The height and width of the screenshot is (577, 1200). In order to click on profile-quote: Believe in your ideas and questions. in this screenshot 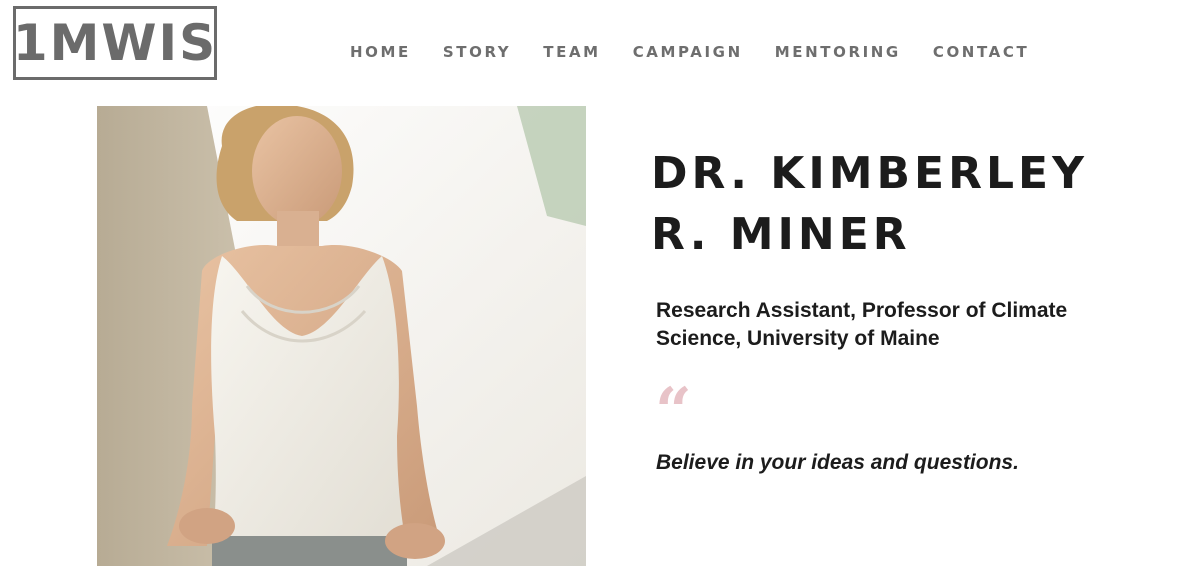, I will do `click(837, 462)`.